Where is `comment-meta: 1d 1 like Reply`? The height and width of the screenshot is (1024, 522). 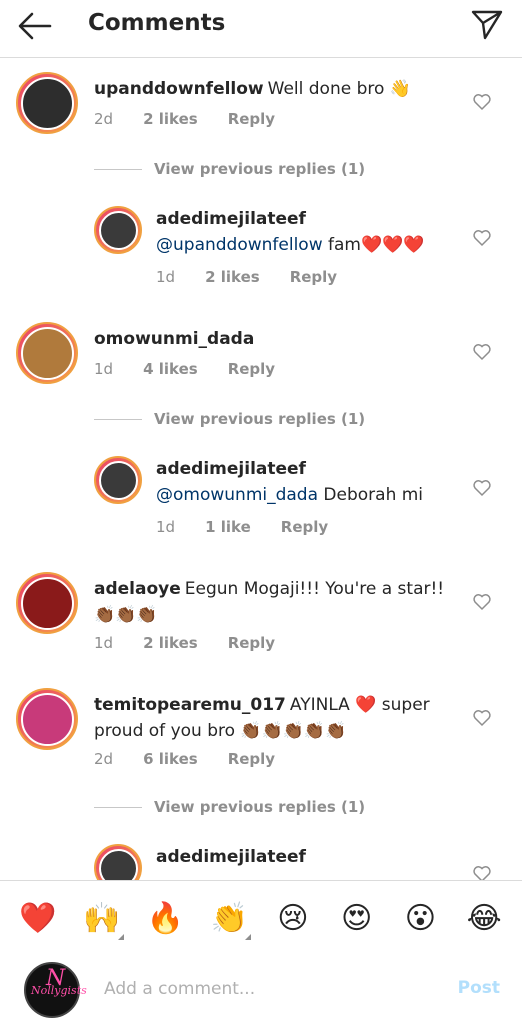 comment-meta: 1d 1 like Reply is located at coordinates (257, 527).